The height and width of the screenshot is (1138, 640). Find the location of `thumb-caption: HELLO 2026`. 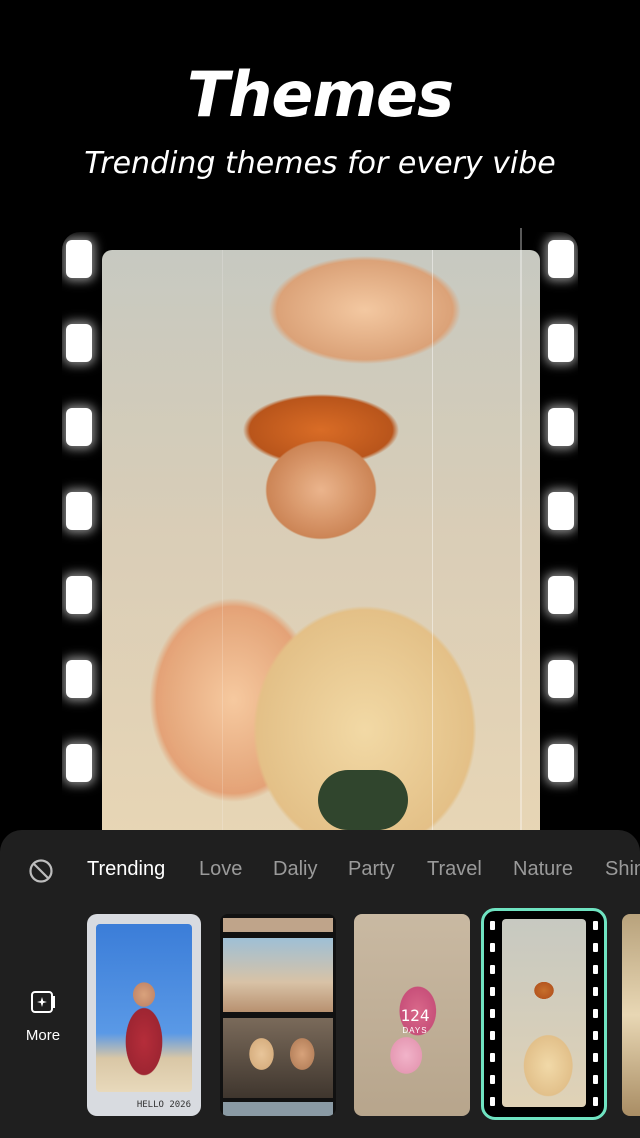

thumb-caption: HELLO 2026 is located at coordinates (163, 1105).